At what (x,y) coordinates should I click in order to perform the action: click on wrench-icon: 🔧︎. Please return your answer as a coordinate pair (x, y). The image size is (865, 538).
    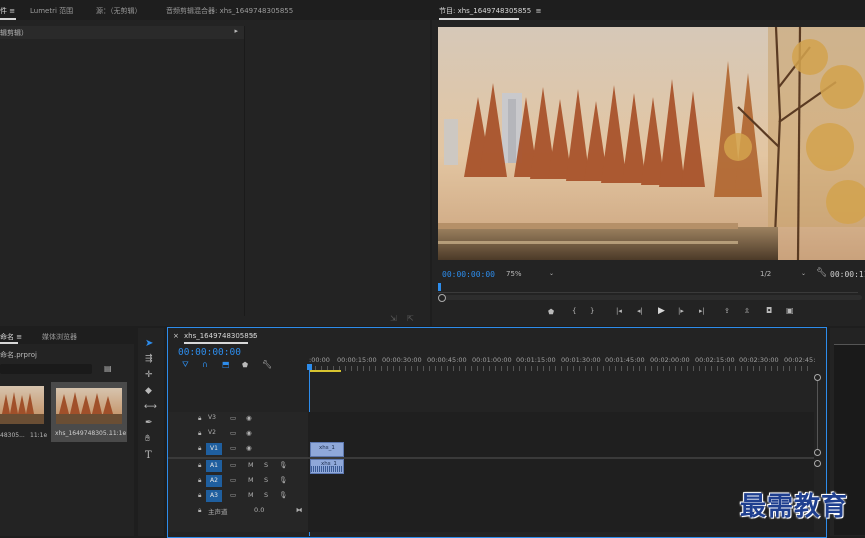
    Looking at the image, I should click on (821, 273).